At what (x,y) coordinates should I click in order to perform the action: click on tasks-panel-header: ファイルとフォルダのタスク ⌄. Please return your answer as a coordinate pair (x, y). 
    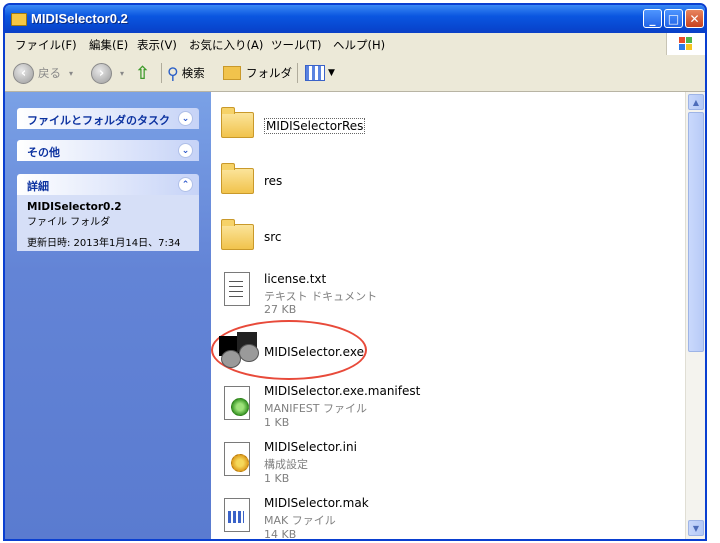
    Looking at the image, I should click on (108, 118).